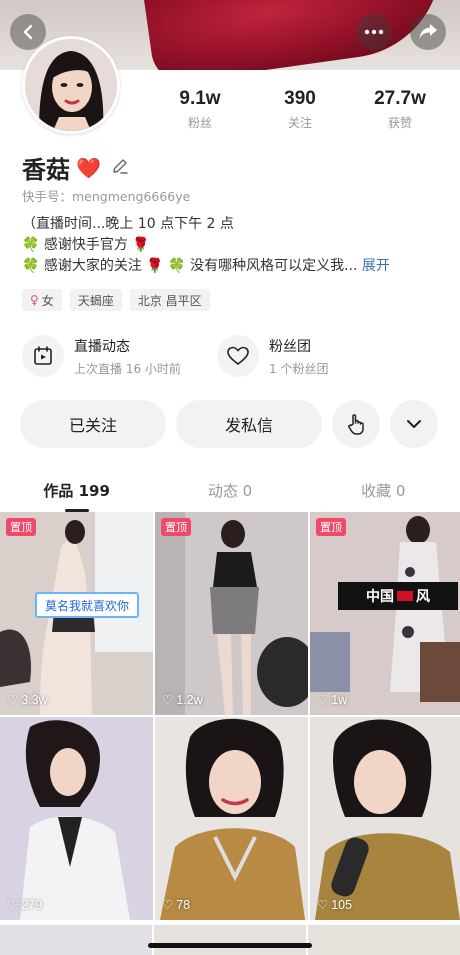  I want to click on stat-label: 粉丝, so click(199, 123).